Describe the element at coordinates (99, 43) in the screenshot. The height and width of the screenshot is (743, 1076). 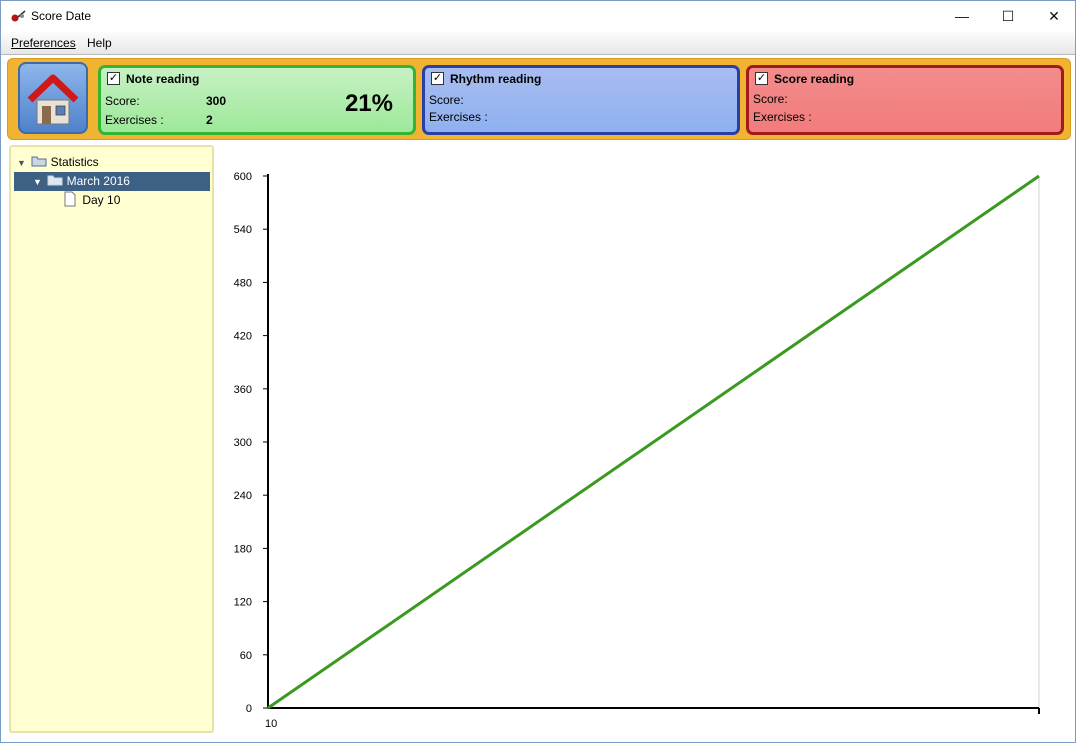
I see `menu-help: Help` at that location.